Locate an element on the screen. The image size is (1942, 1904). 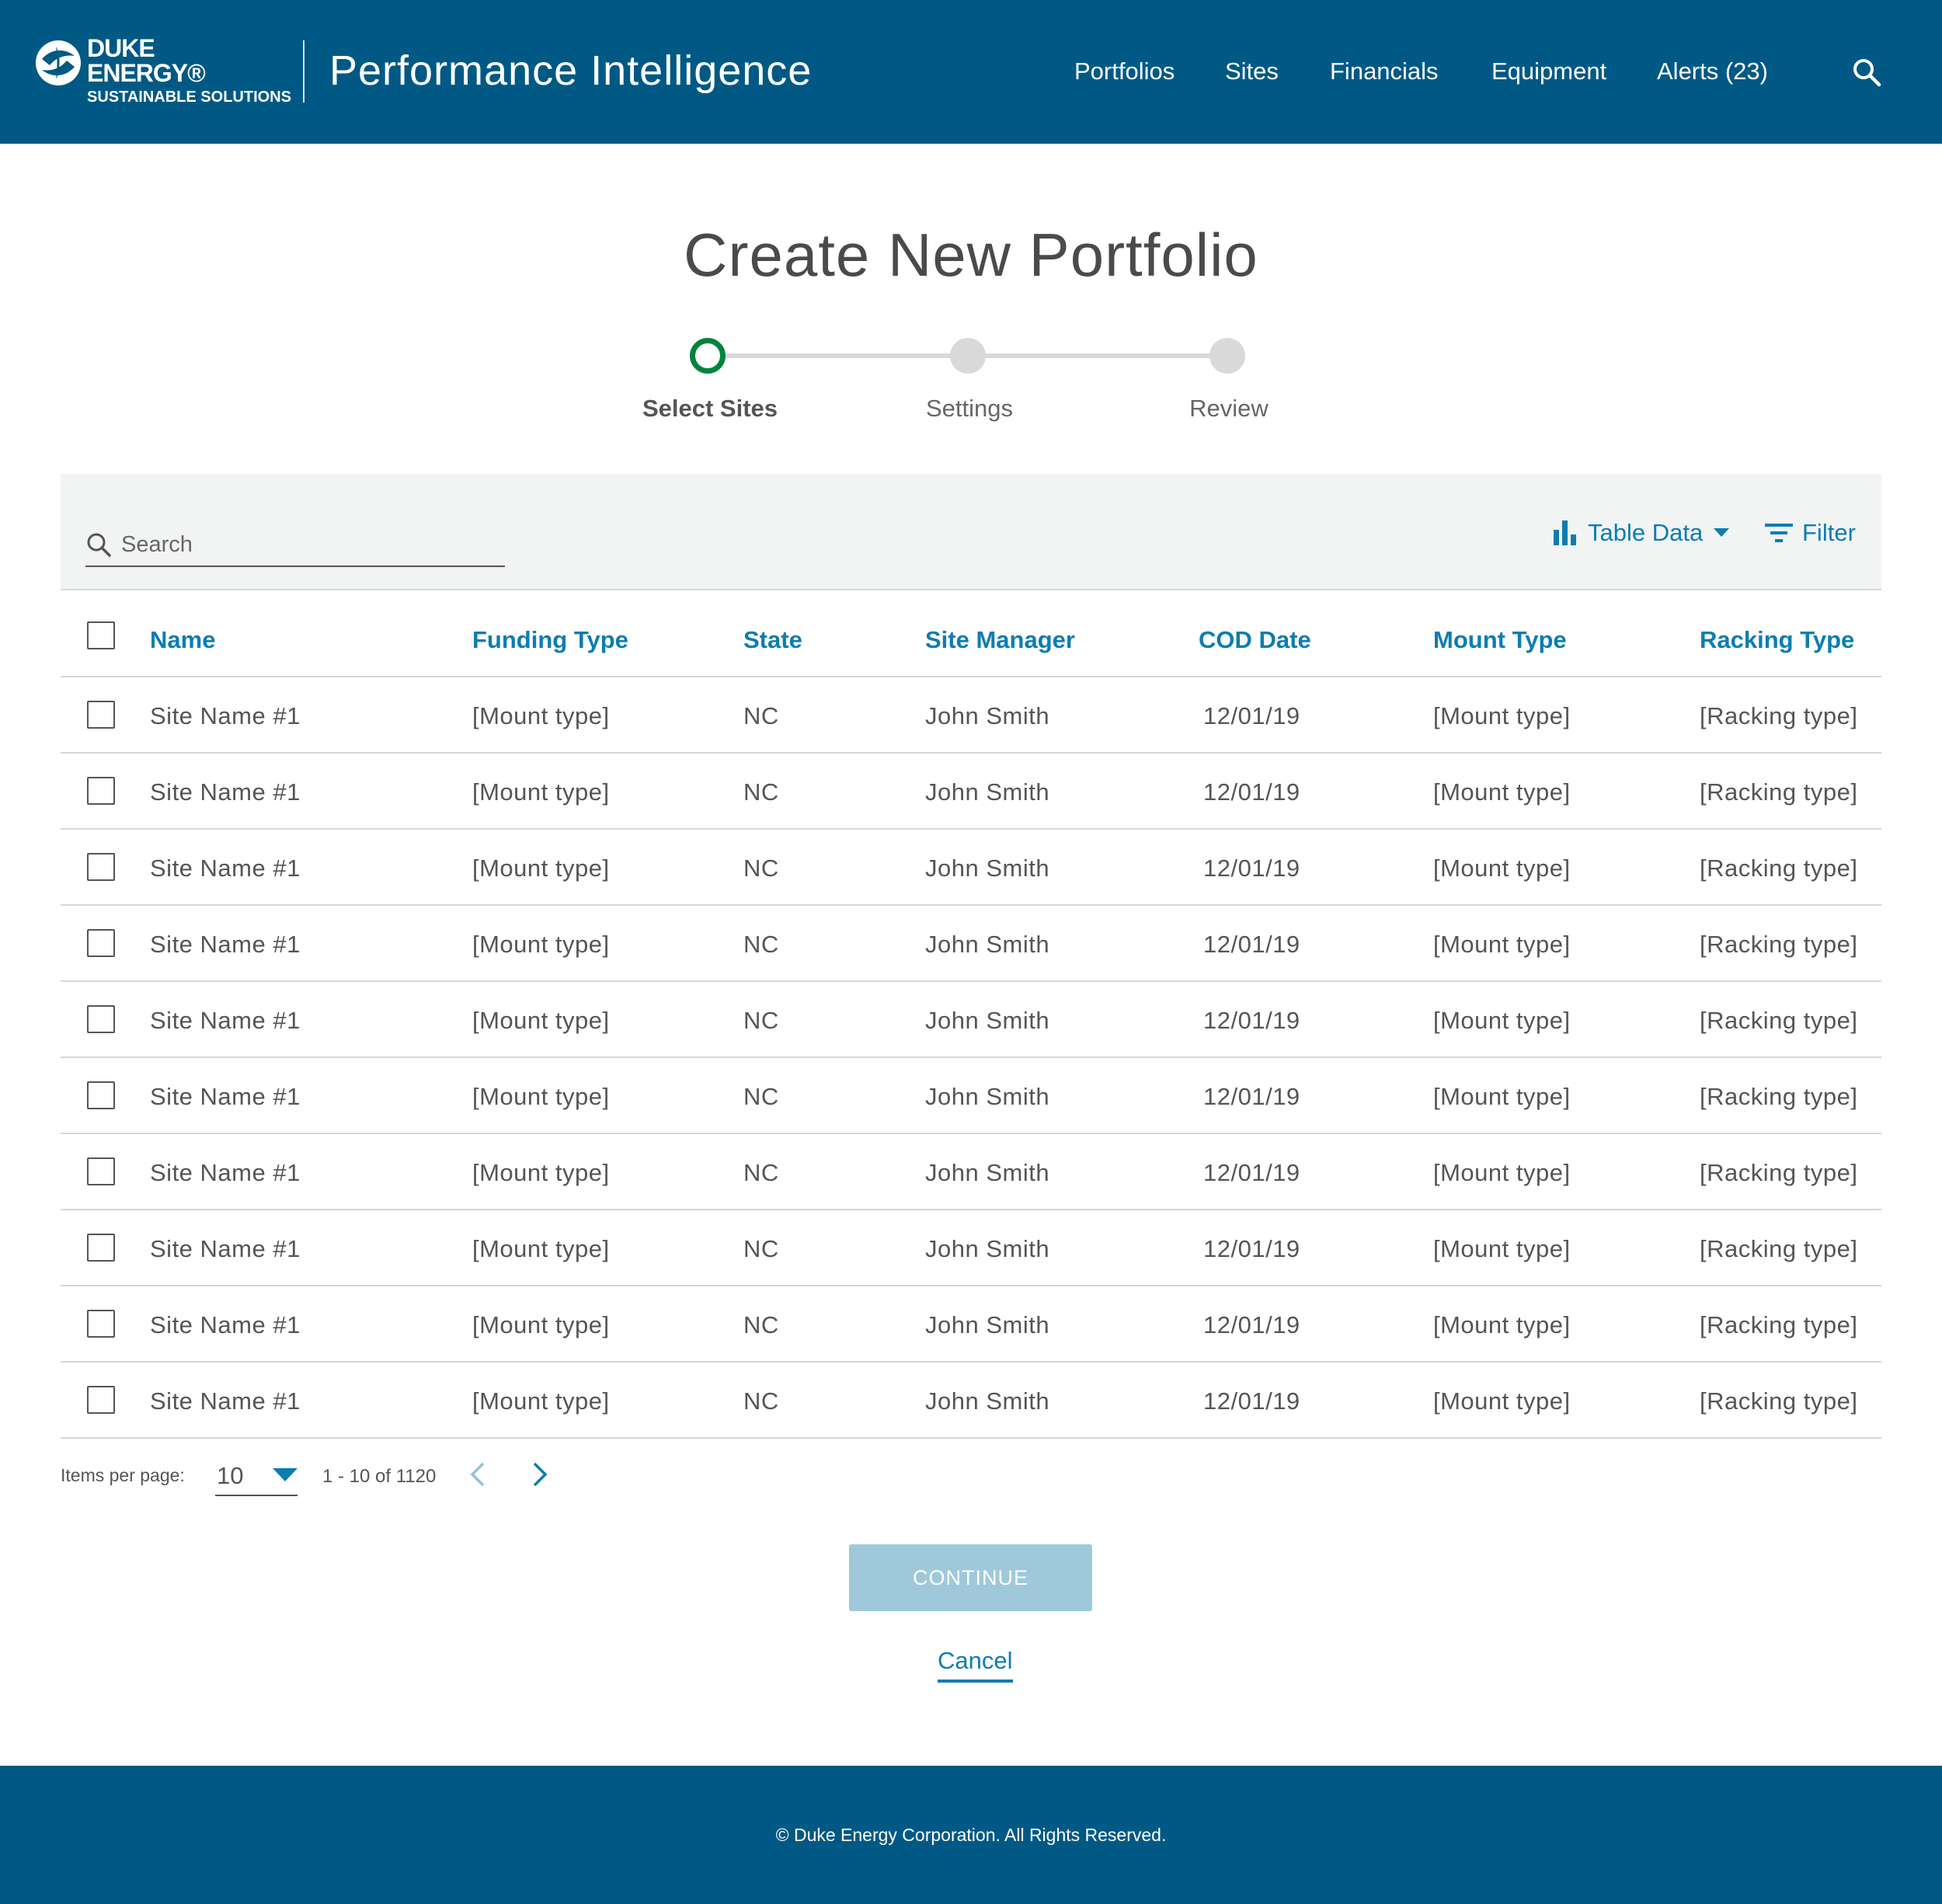
column-header-site-manager: Site Manager is located at coordinates (1000, 640).